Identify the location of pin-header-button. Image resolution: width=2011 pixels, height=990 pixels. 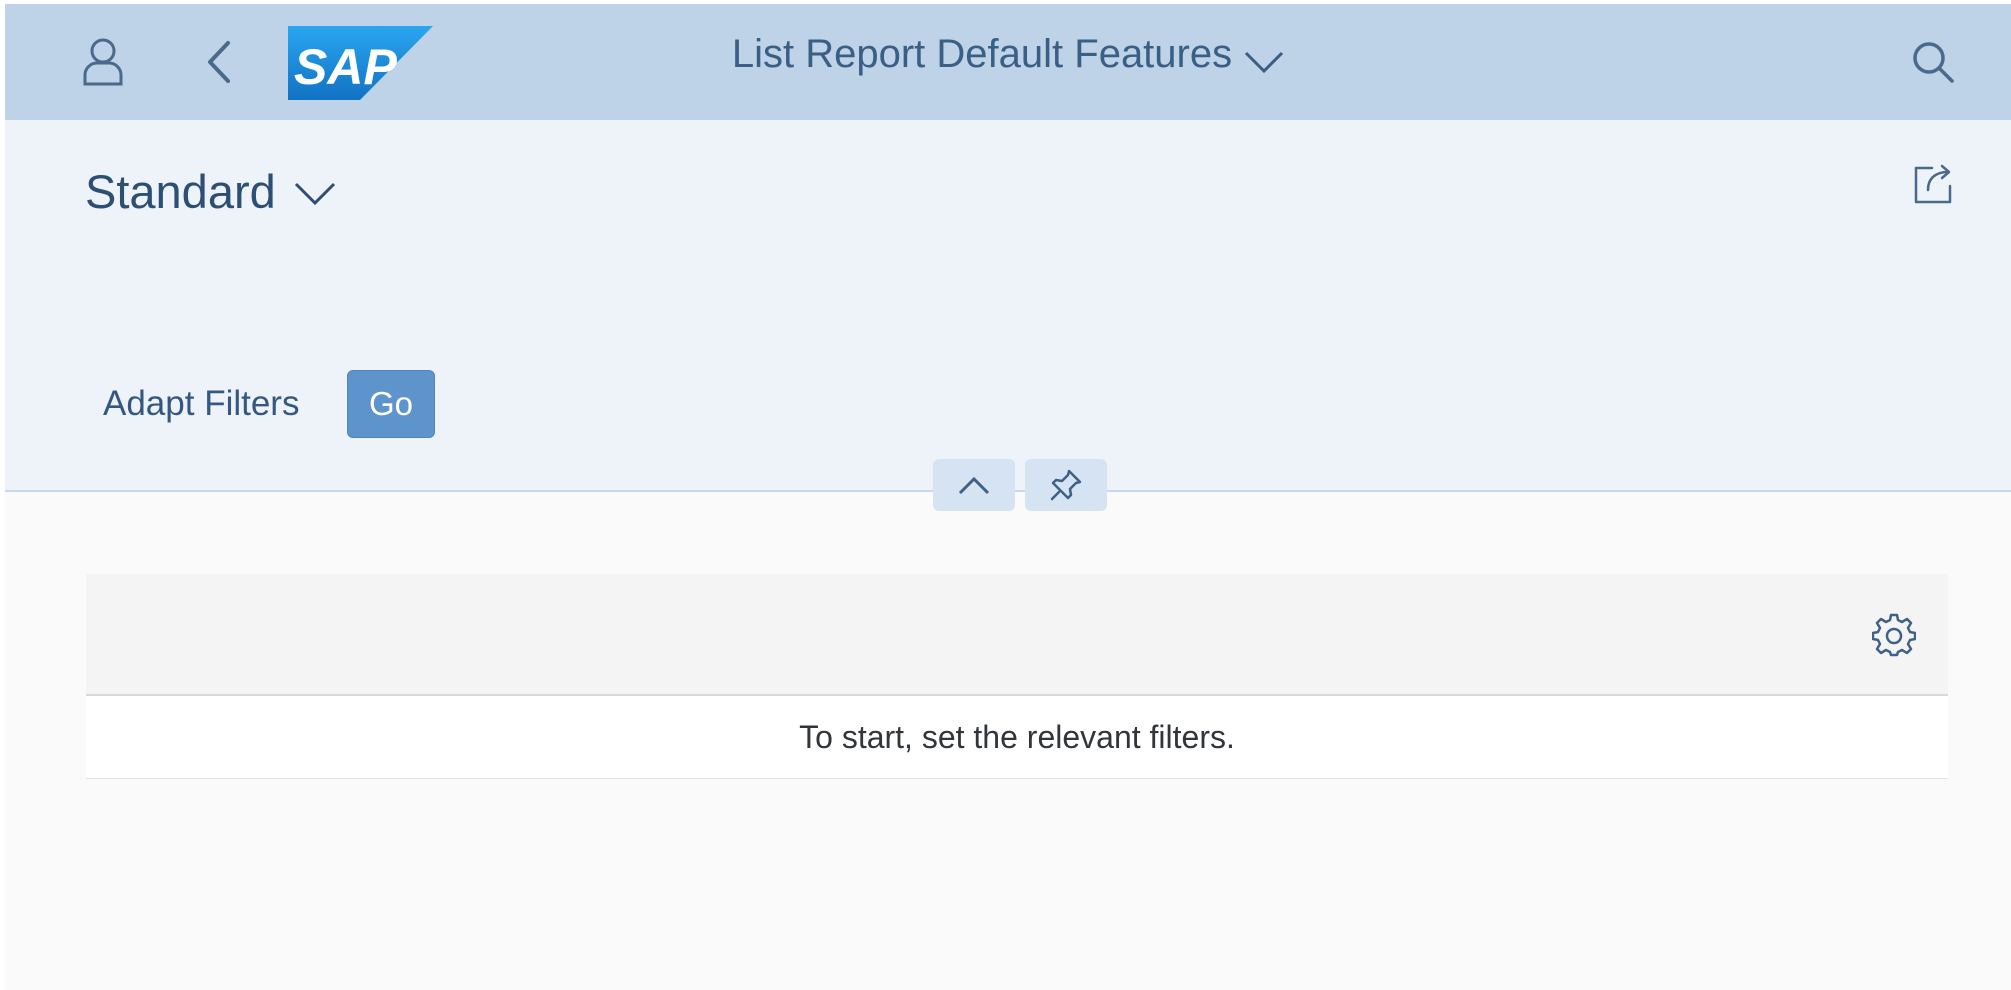
(1066, 485).